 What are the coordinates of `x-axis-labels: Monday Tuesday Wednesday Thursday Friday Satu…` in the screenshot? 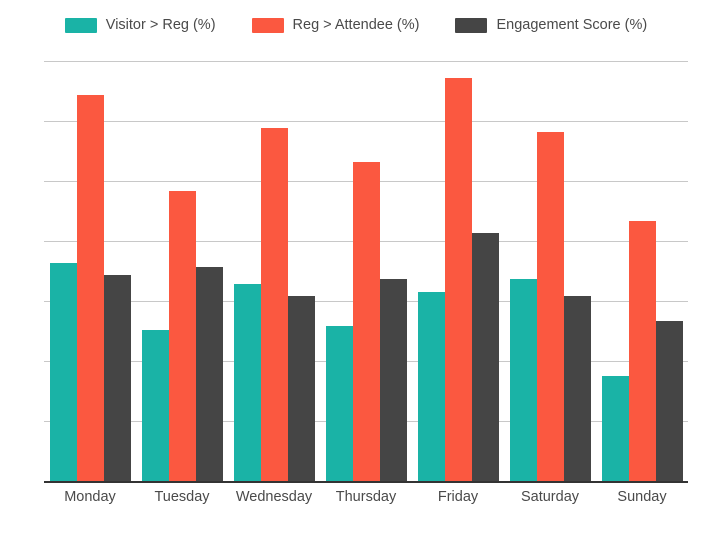 It's located at (366, 497).